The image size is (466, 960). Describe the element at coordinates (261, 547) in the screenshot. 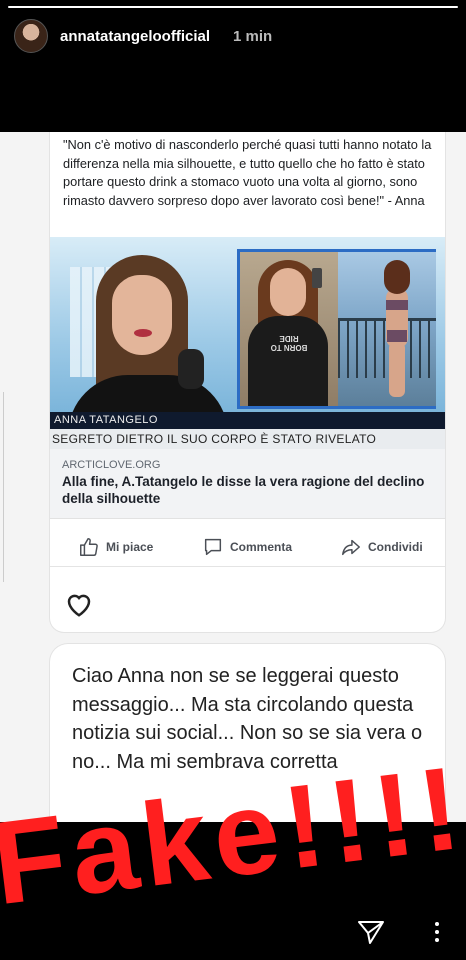

I see `comment-label: Commenta` at that location.